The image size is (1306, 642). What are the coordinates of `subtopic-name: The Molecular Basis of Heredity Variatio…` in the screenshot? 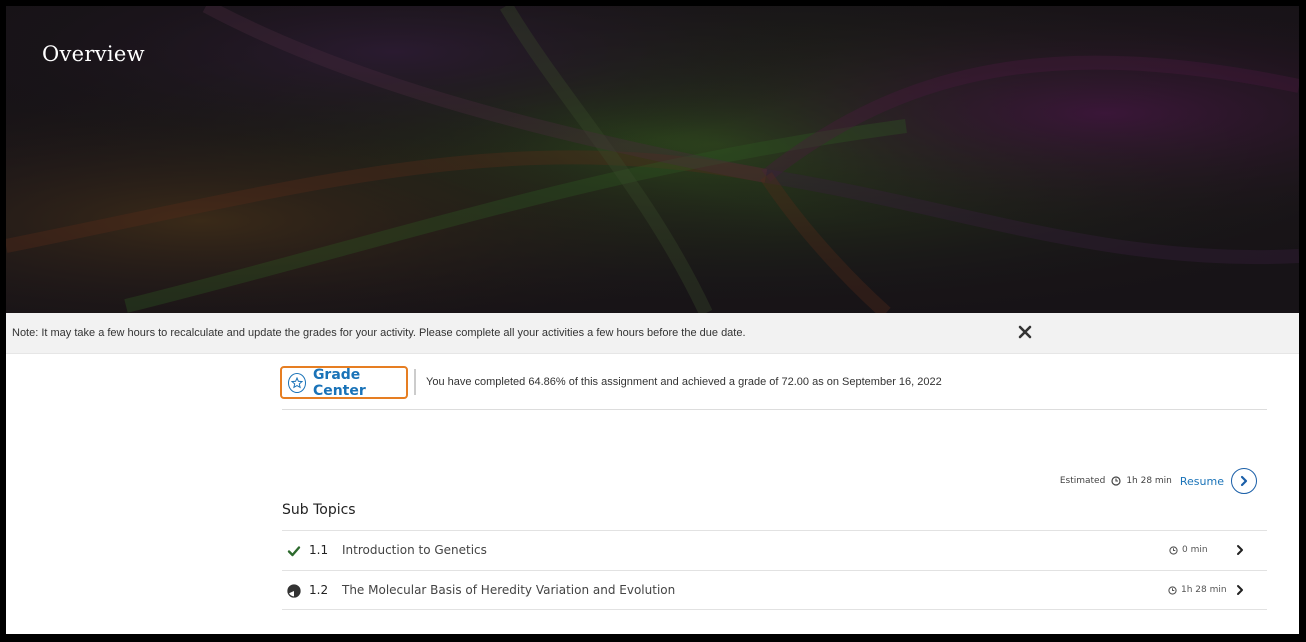 It's located at (509, 590).